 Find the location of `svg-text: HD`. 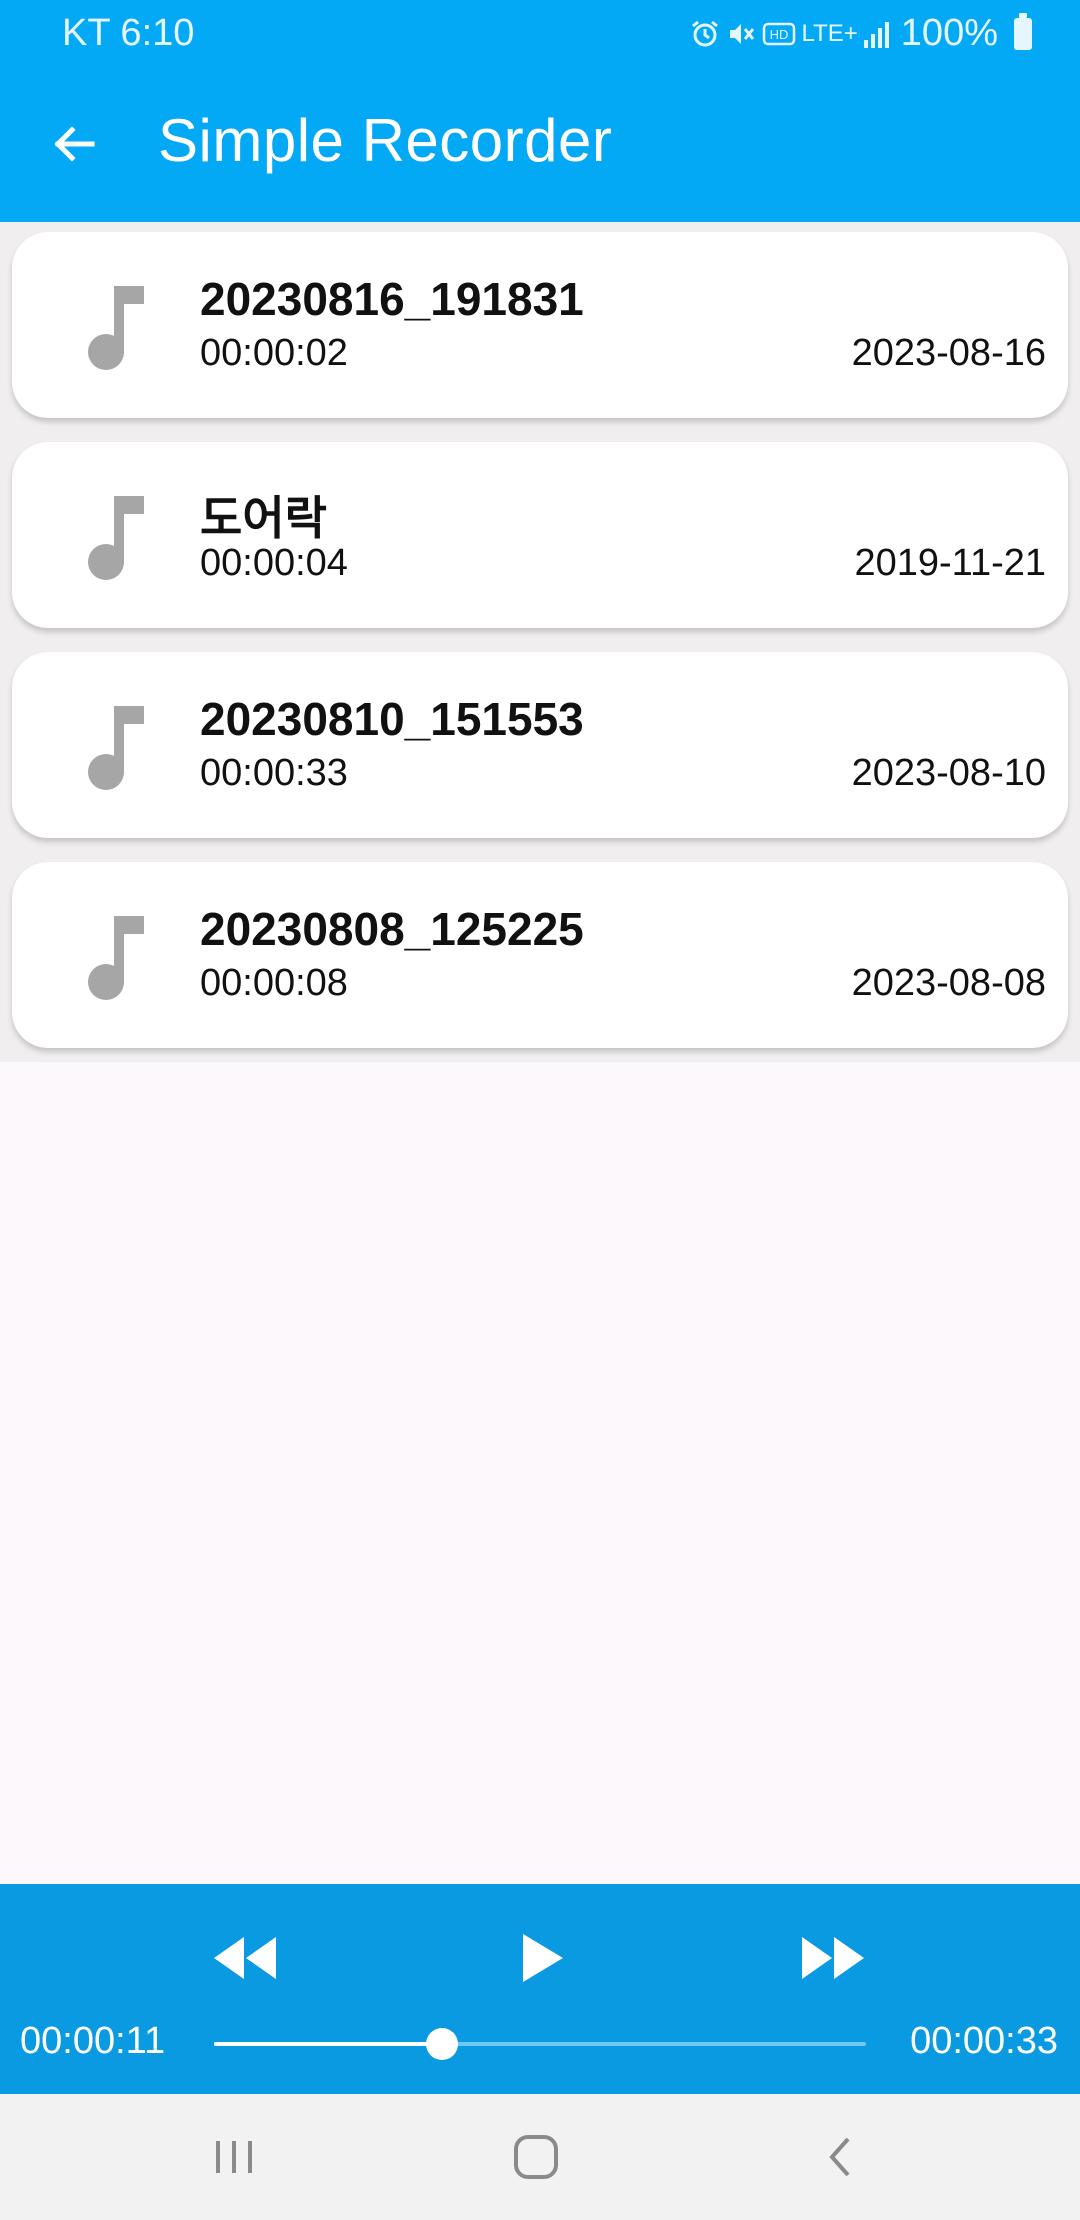

svg-text: HD is located at coordinates (778, 34).